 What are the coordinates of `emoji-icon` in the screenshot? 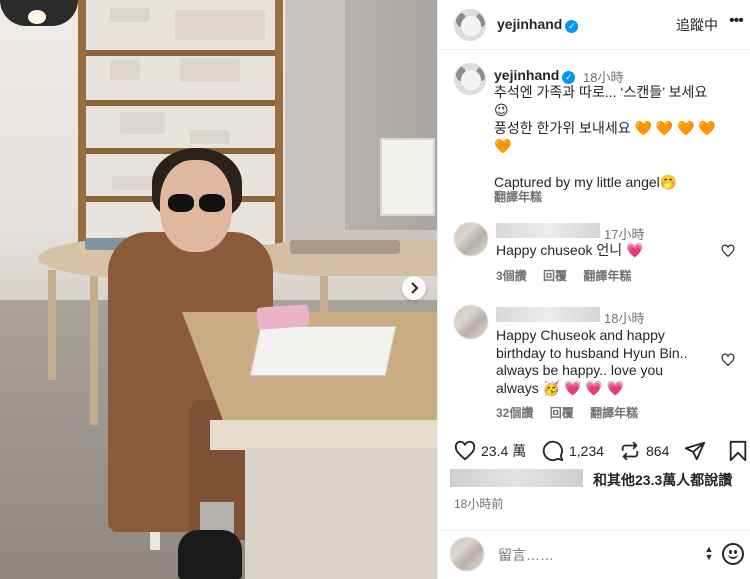 It's located at (733, 554).